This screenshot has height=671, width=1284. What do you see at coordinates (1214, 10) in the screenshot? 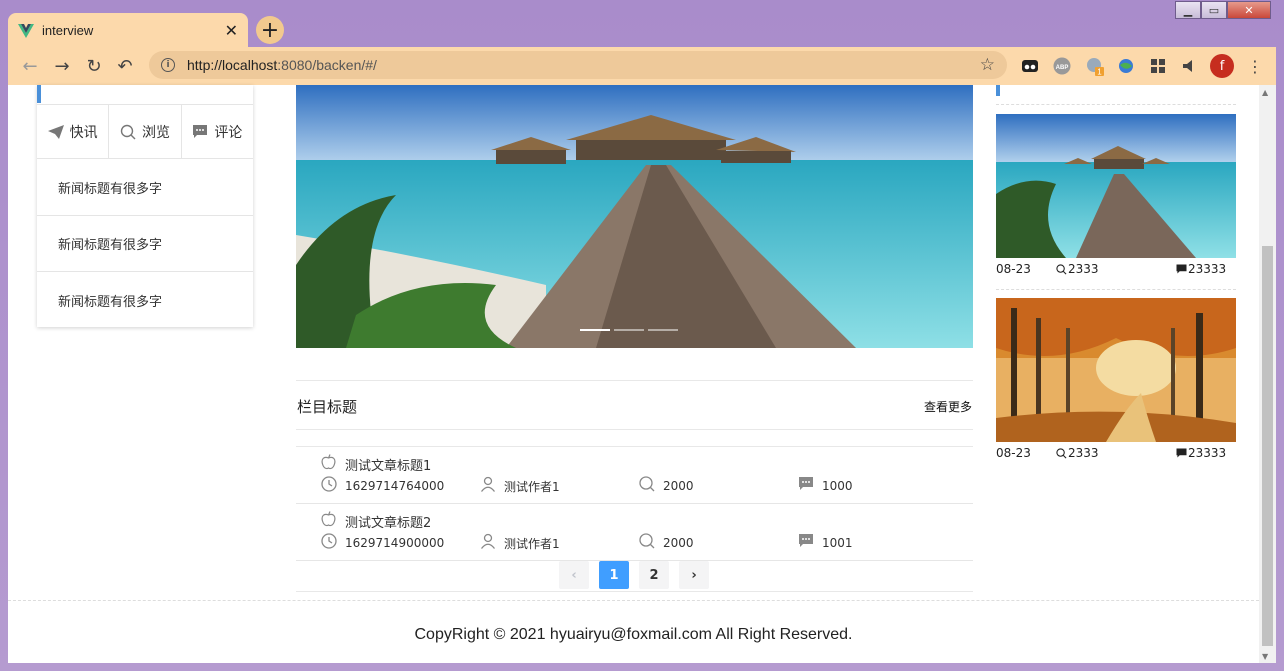
I see `maximize-icon: ▭` at bounding box center [1214, 10].